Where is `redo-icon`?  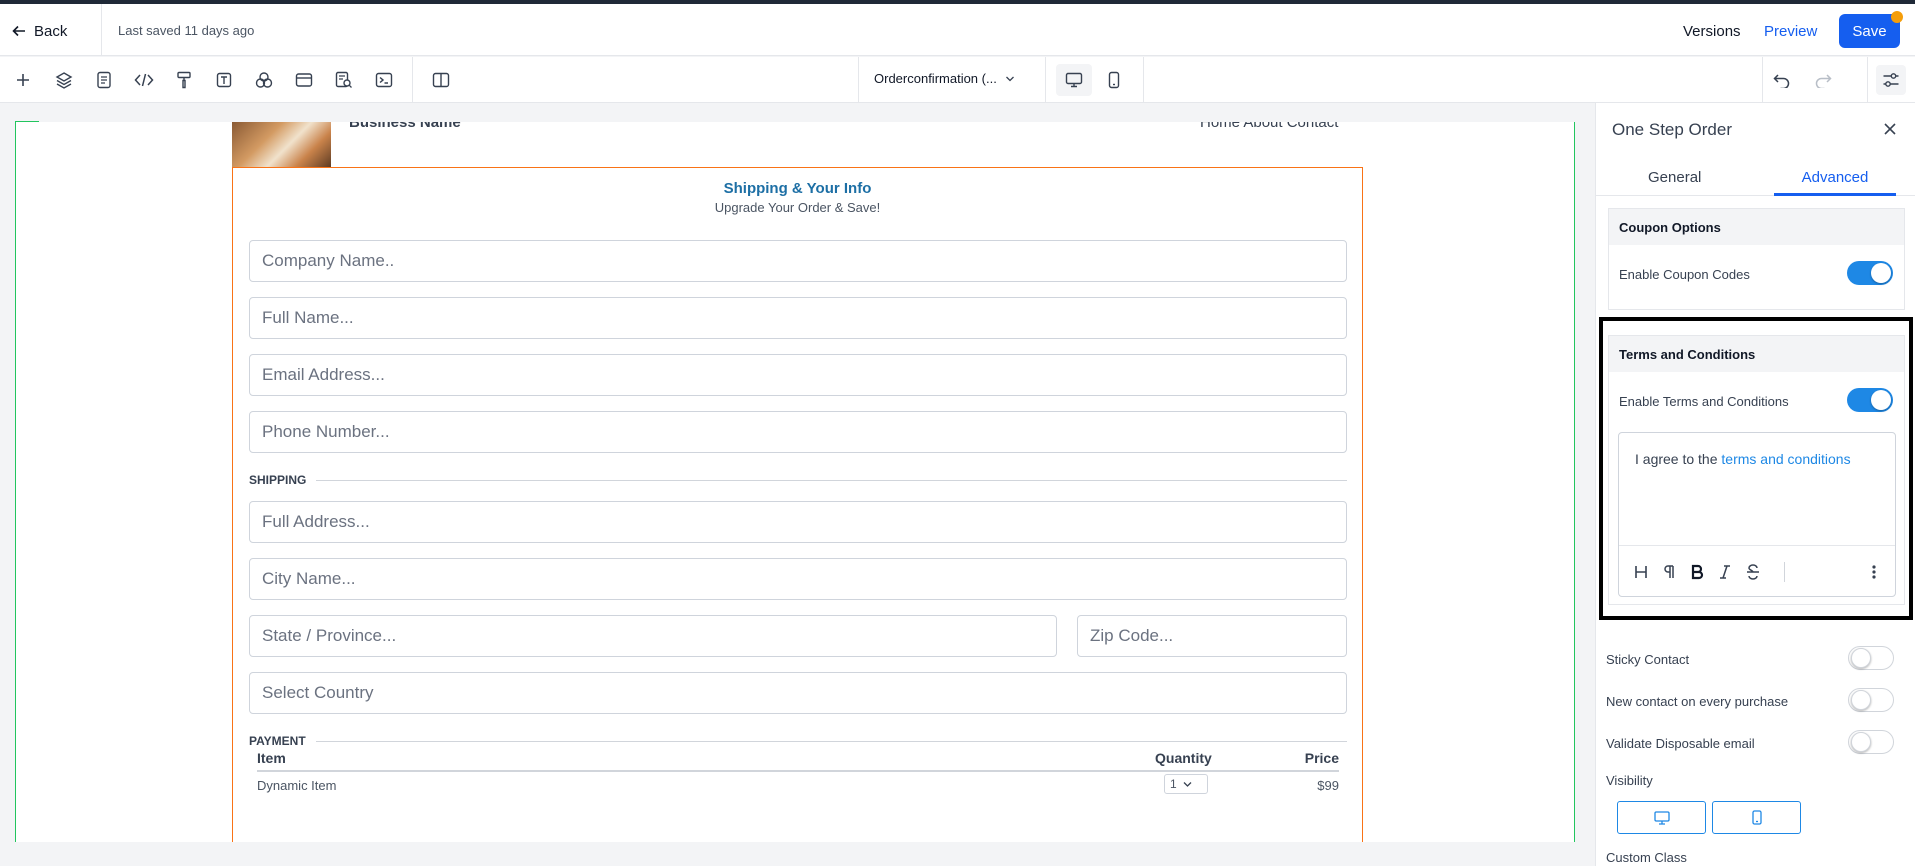
redo-icon is located at coordinates (1823, 80).